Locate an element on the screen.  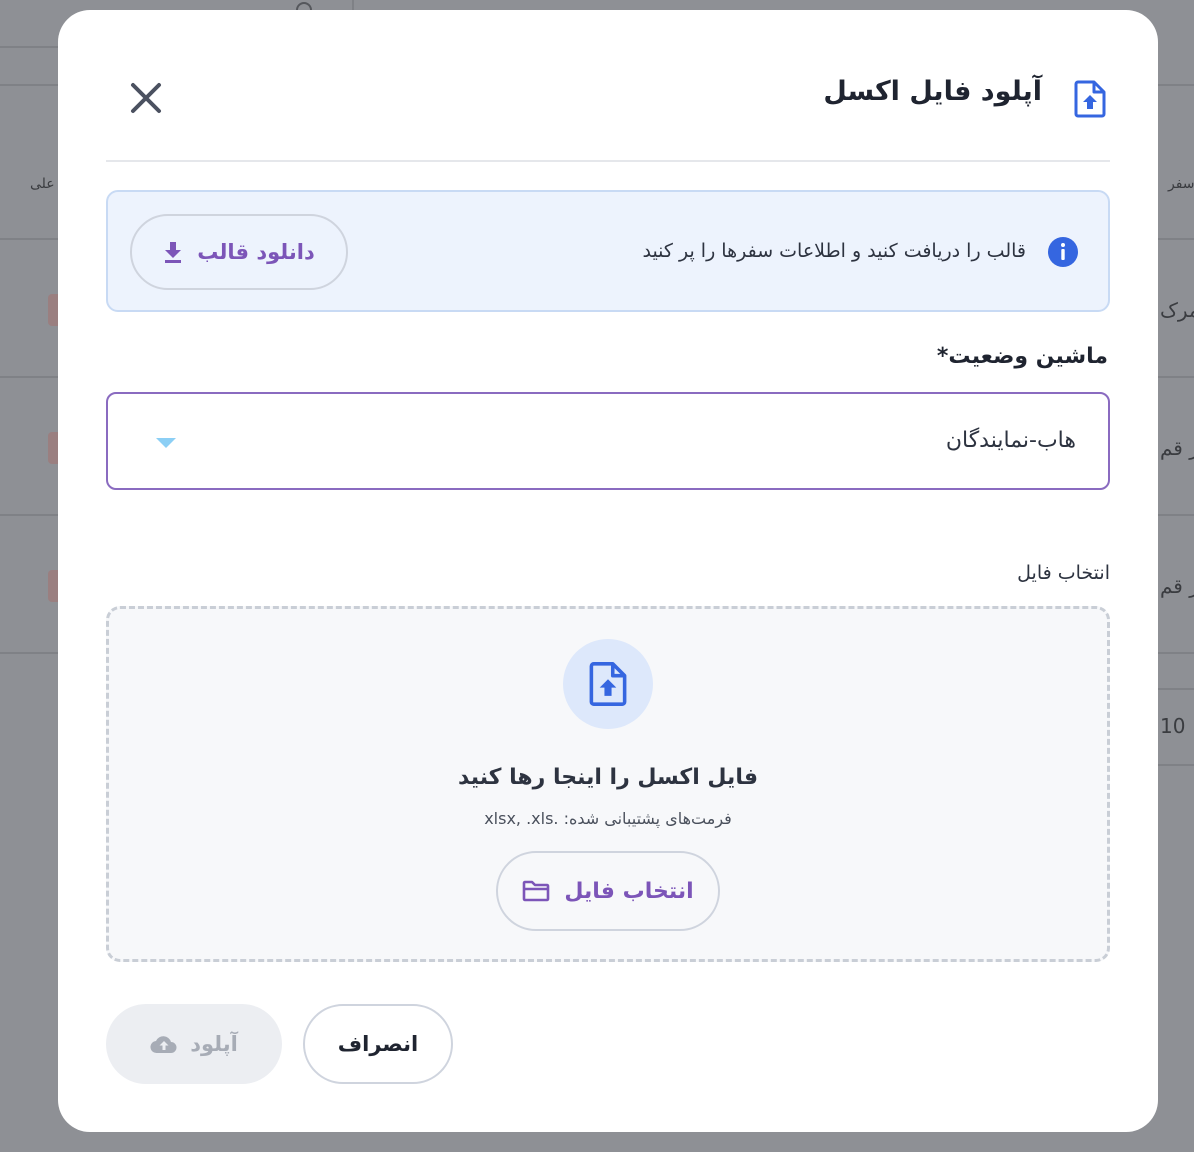
cloud-upload-icon is located at coordinates (163, 1045).